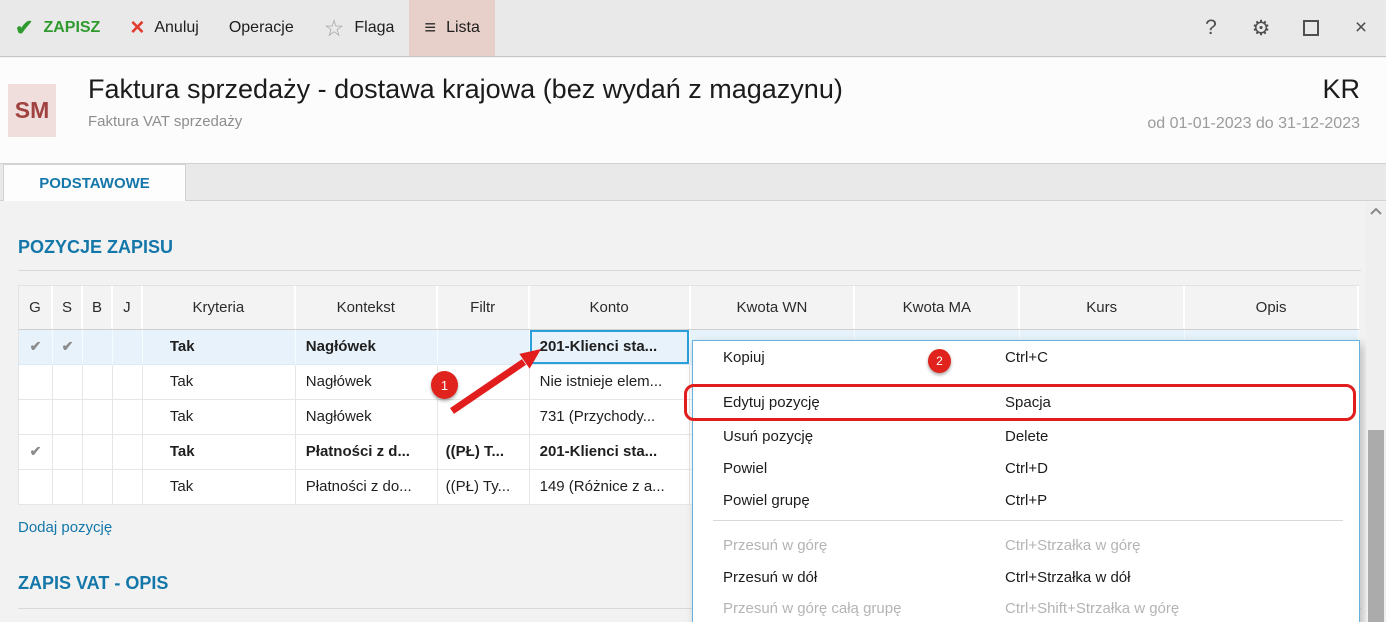 This screenshot has width=1386, height=622. Describe the element at coordinates (812, 608) in the screenshot. I see `menu-item-label: Przesuń w górę całą grupę` at that location.